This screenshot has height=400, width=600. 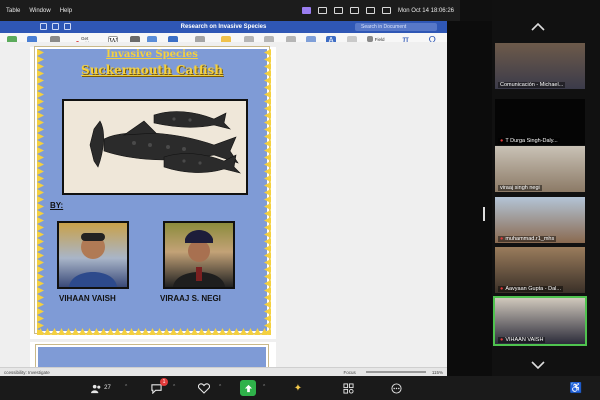 I want to click on next-page-poster, so click(x=152, y=355).